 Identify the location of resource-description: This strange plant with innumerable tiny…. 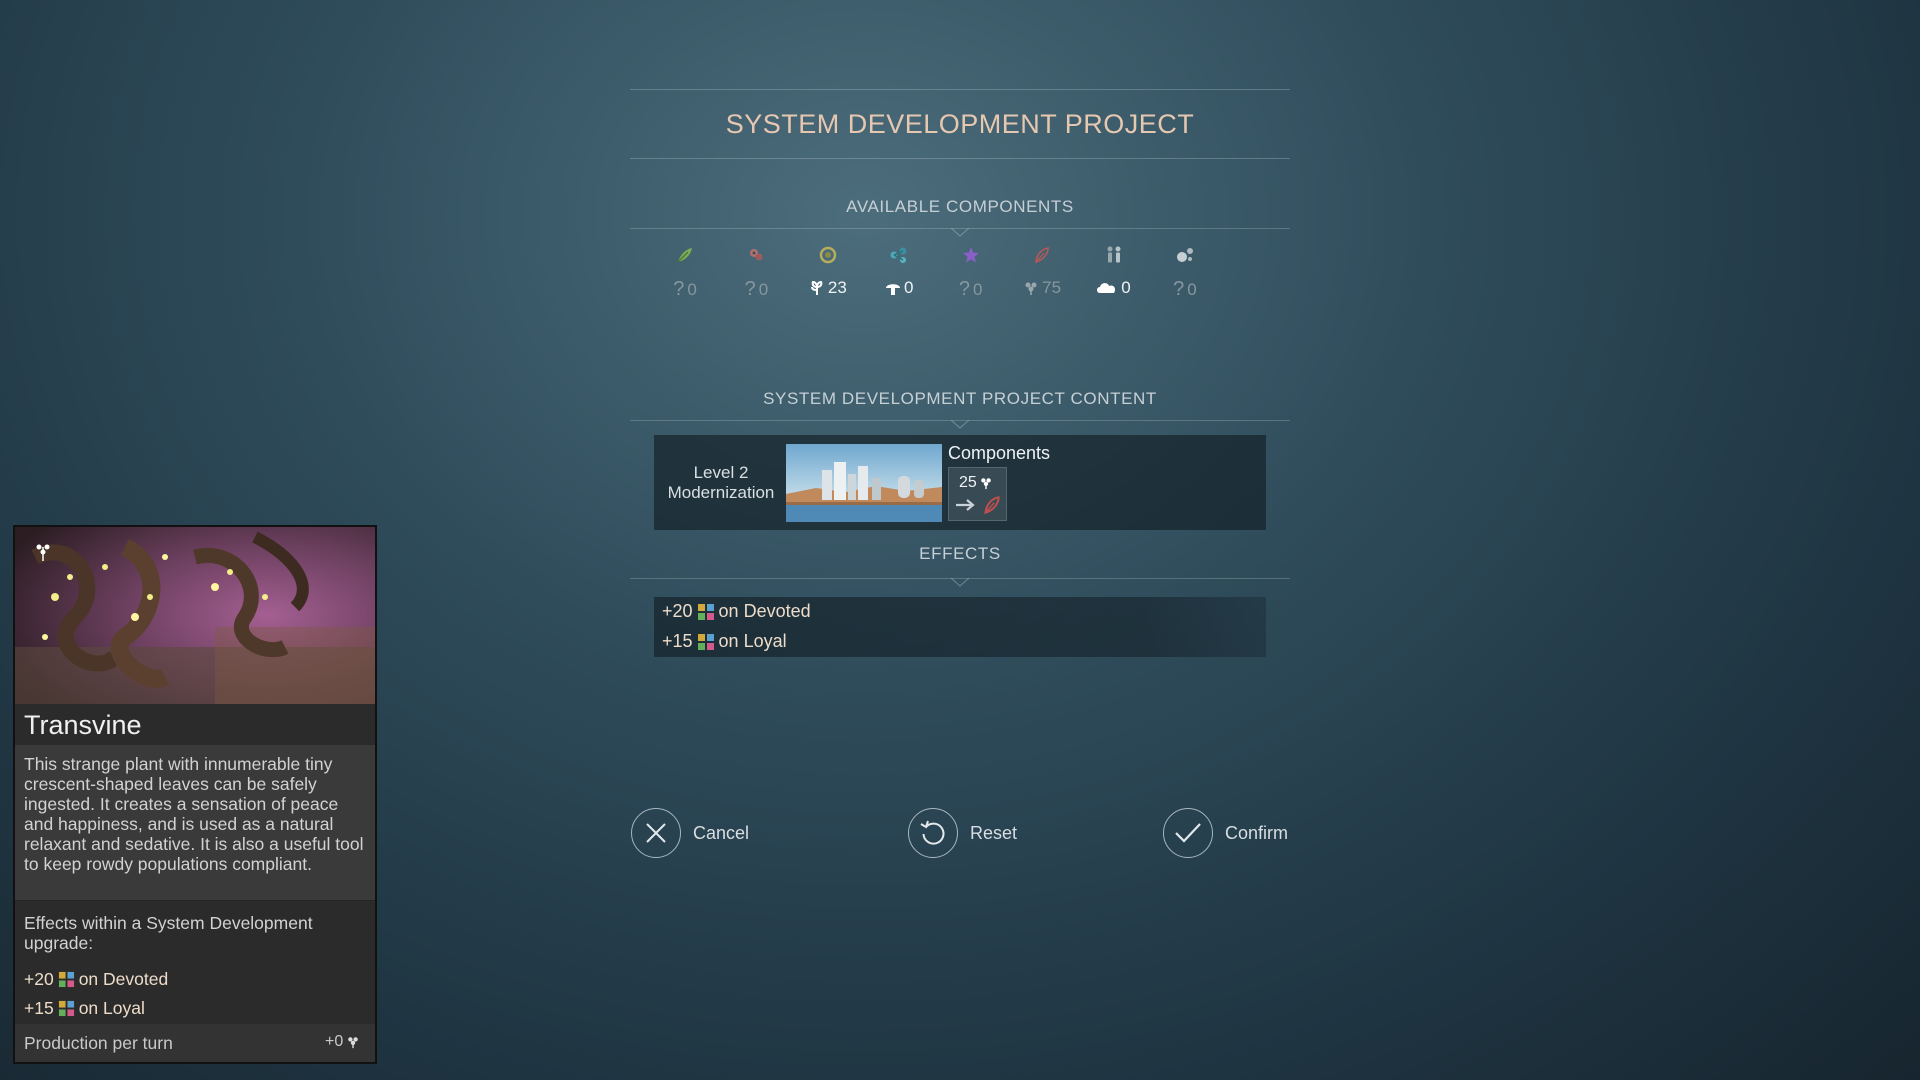
(194, 814).